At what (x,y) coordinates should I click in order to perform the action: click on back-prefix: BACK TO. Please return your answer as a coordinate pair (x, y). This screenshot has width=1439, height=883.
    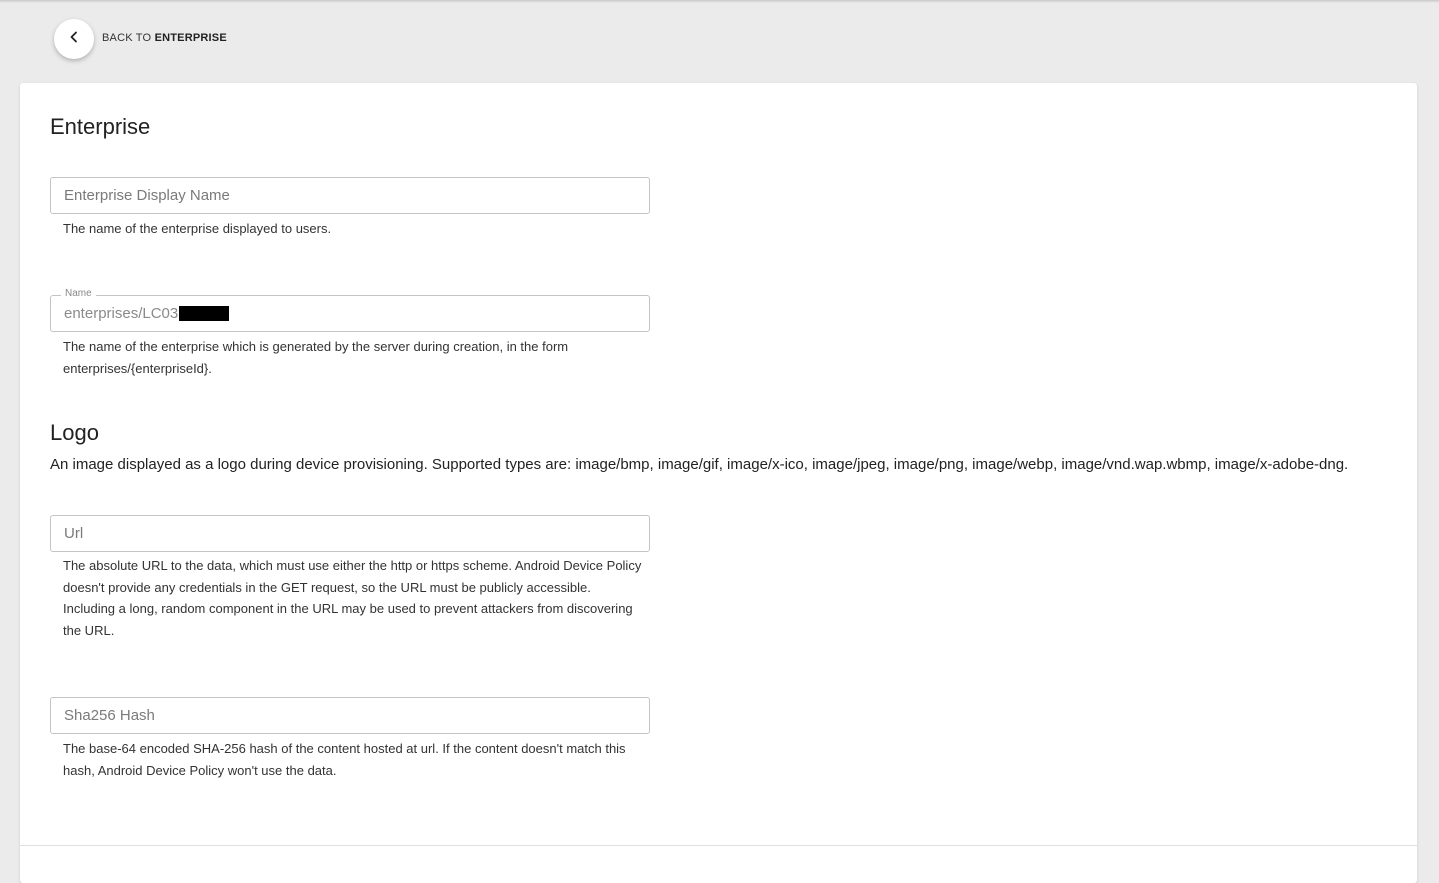
    Looking at the image, I should click on (127, 38).